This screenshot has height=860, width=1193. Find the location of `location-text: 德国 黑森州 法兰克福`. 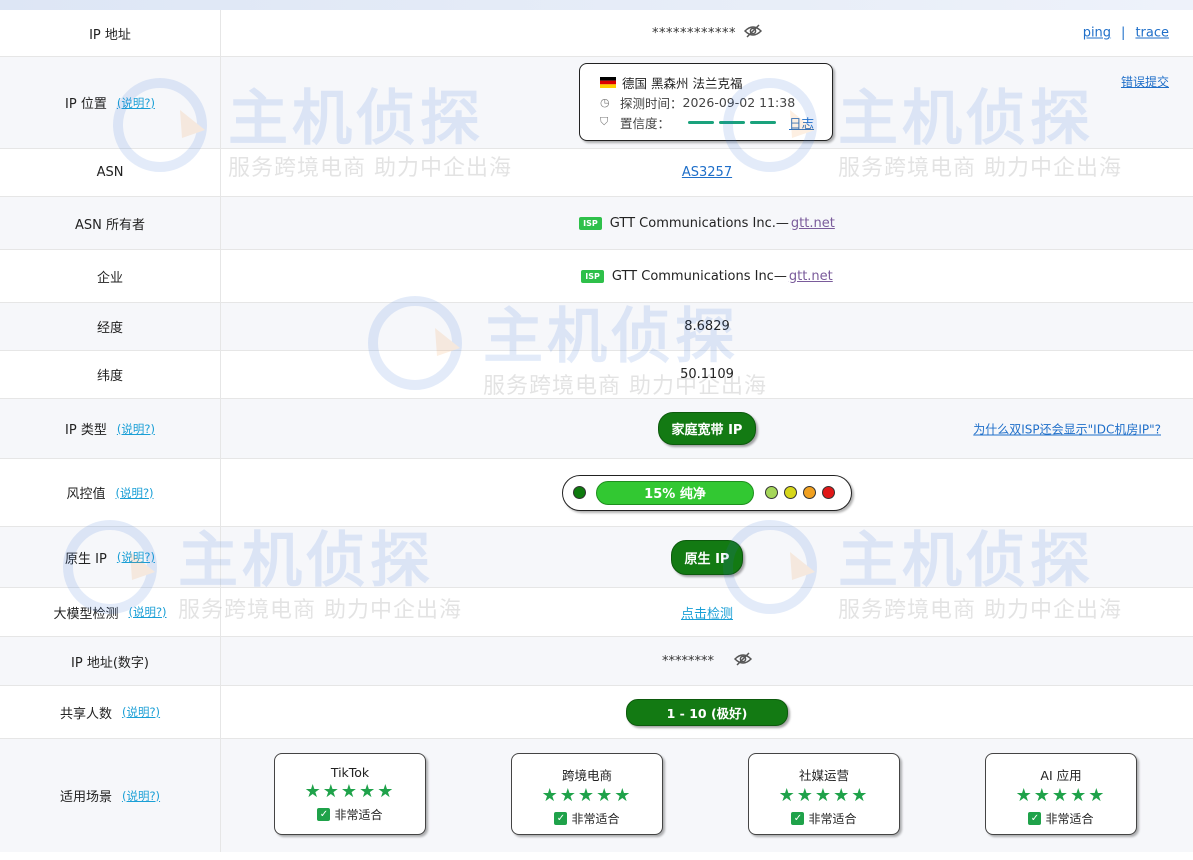

location-text: 德国 黑森州 法兰克福 is located at coordinates (682, 83).